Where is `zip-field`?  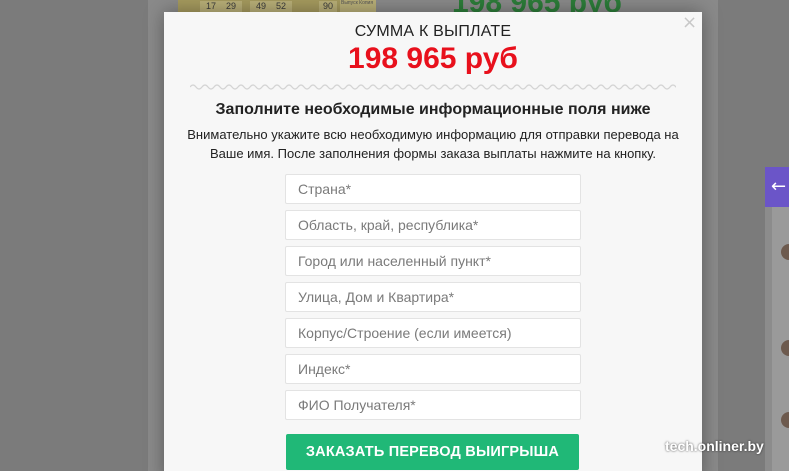
zip-field is located at coordinates (433, 369).